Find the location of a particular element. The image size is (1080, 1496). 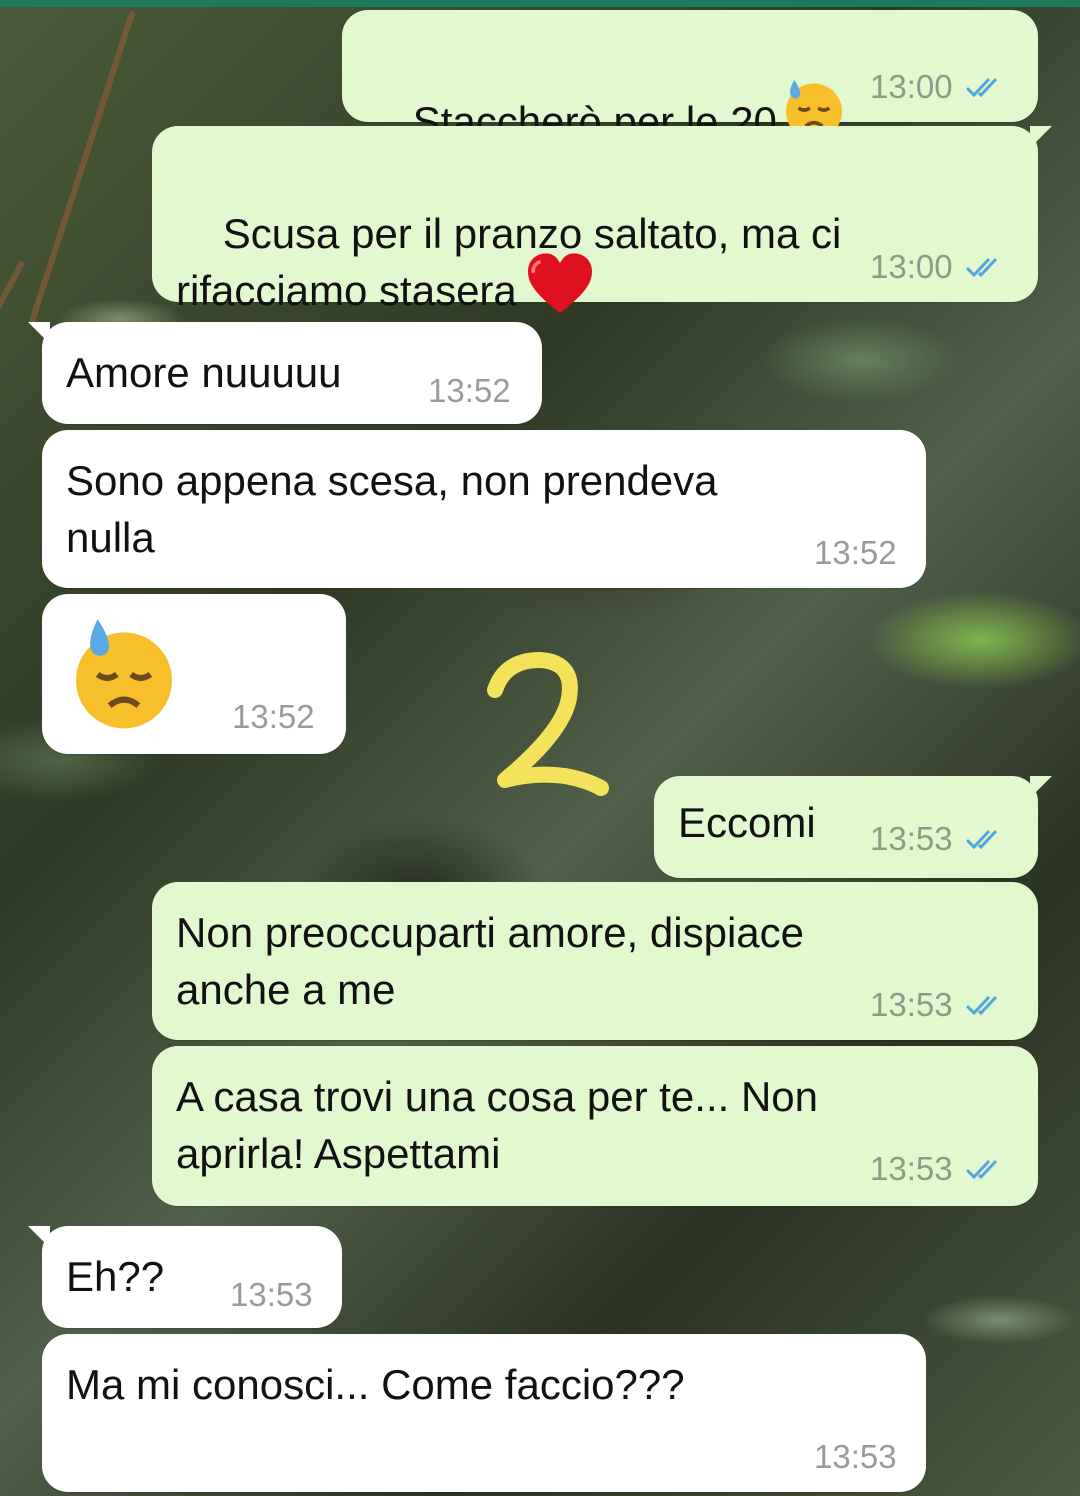

message-bubble-incoming: Eh?? 13:53 is located at coordinates (185, 1277).